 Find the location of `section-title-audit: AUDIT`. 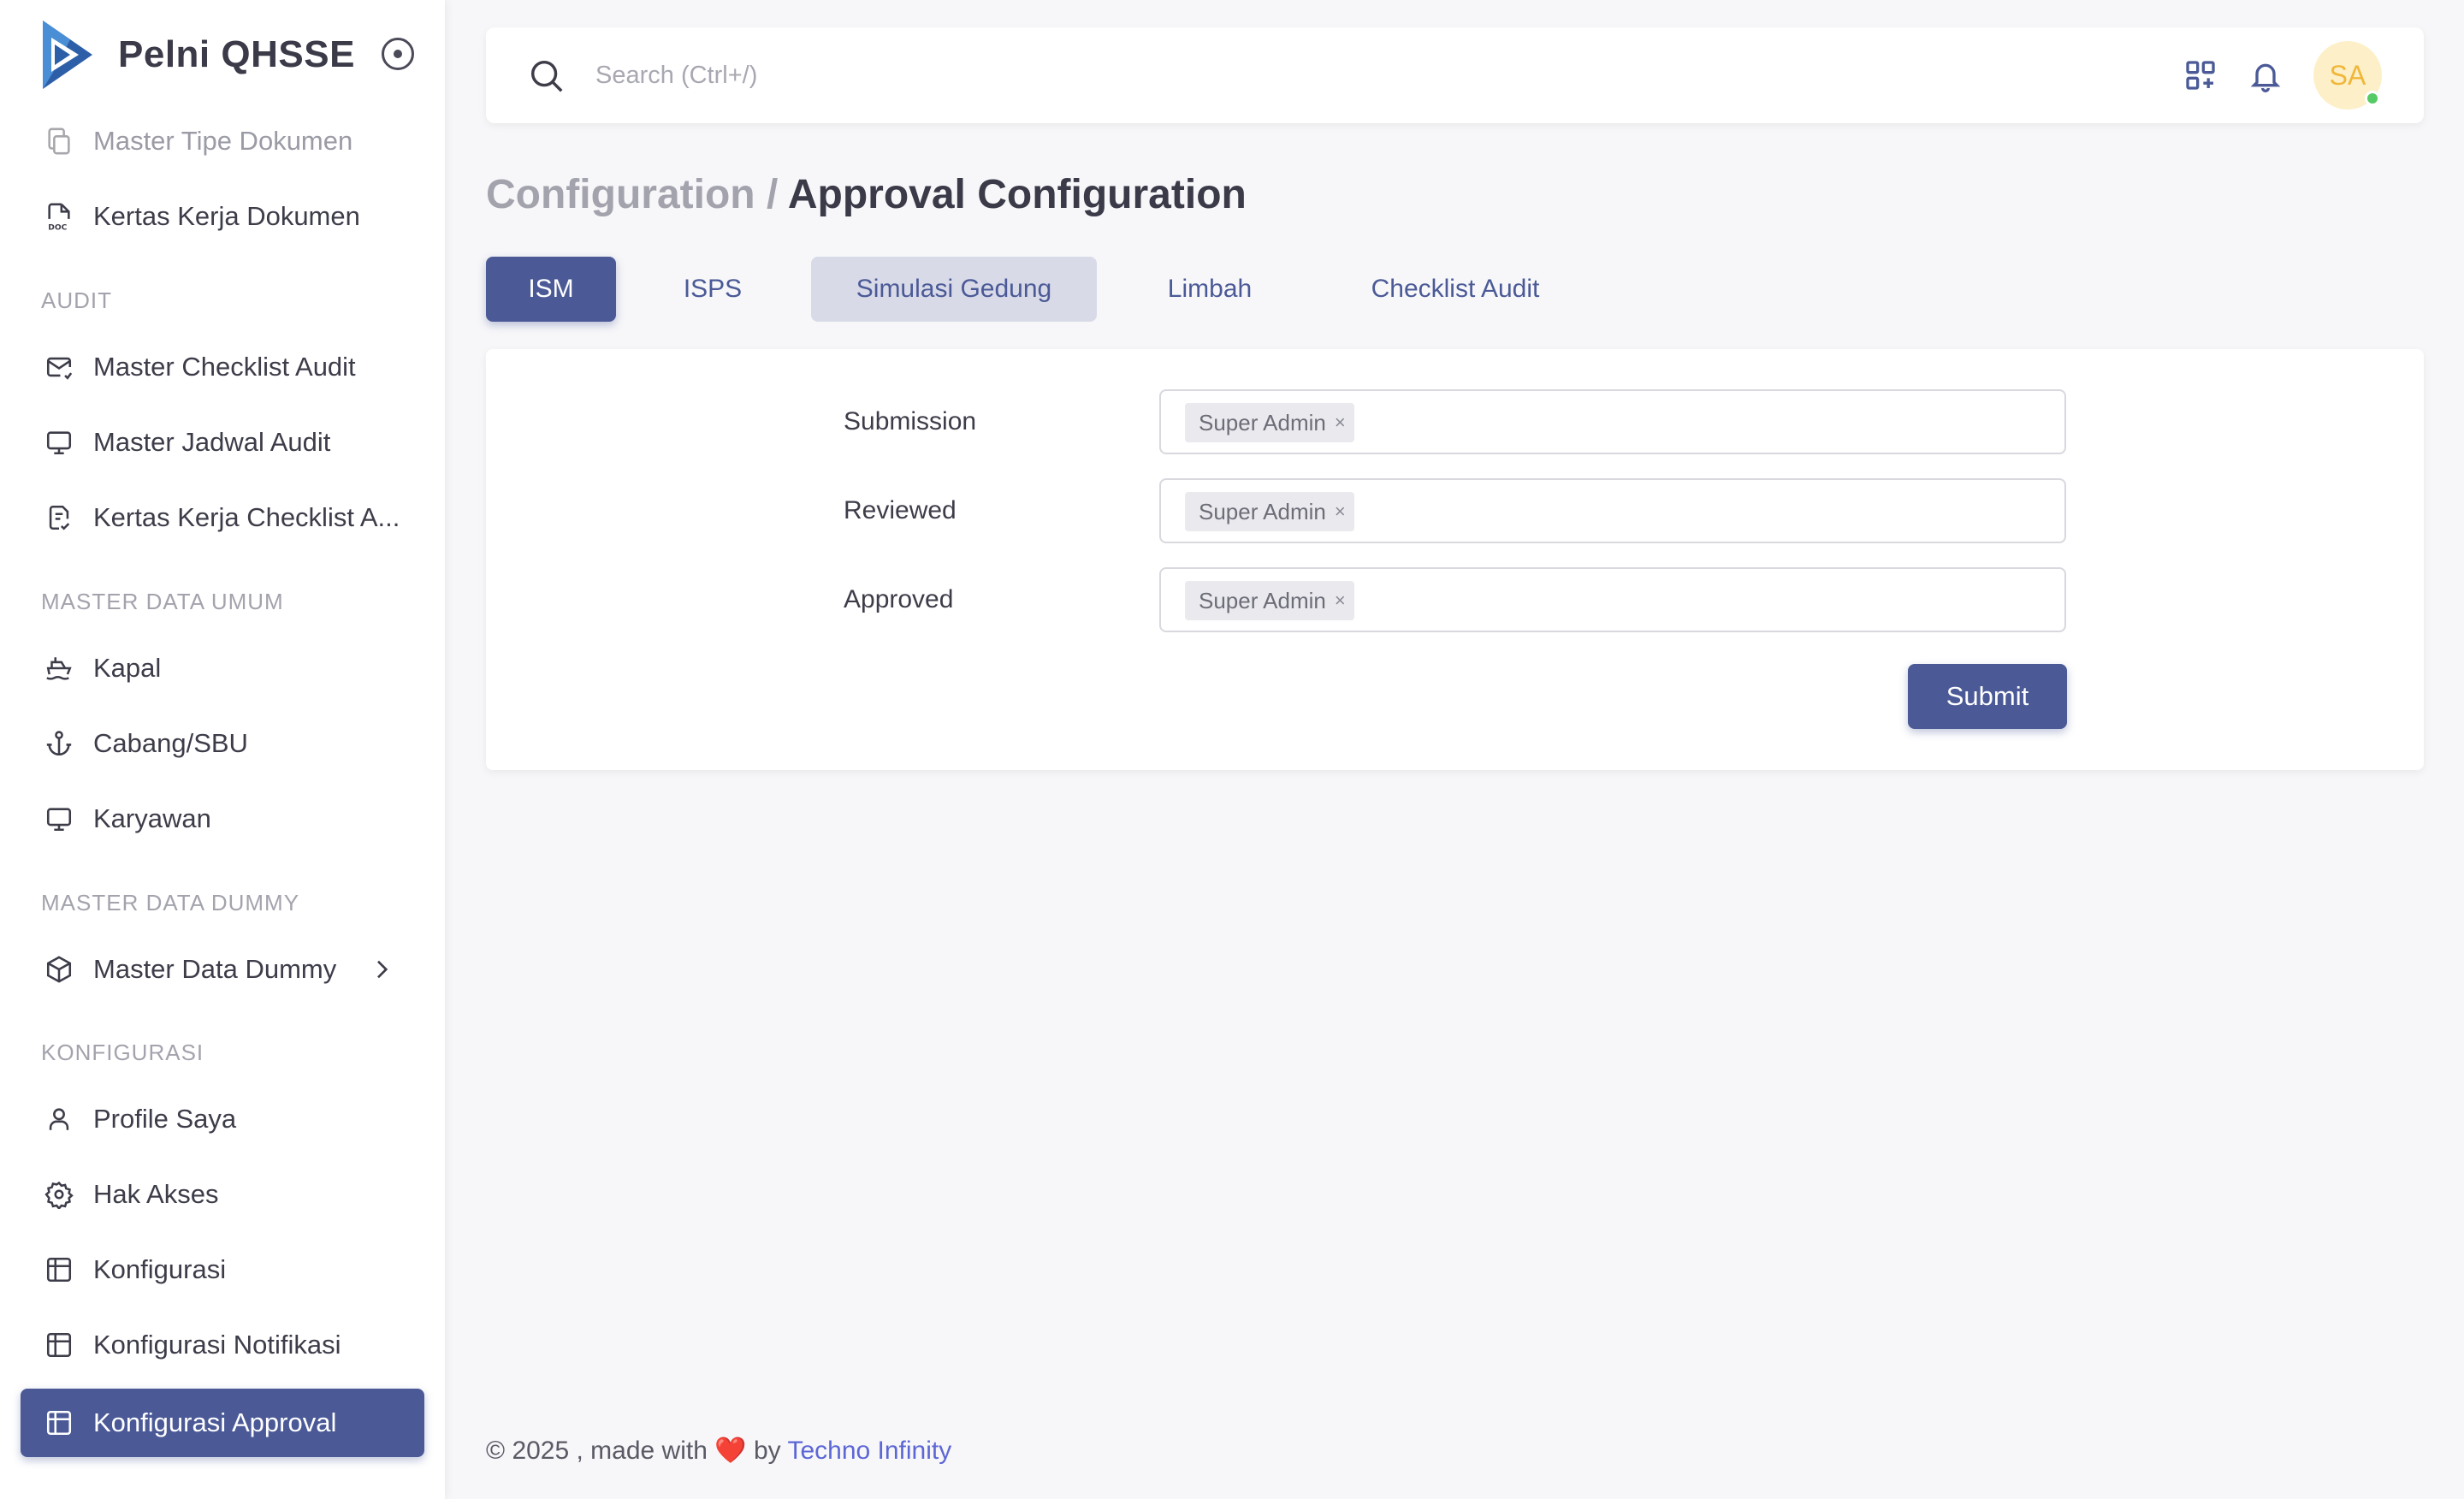

section-title-audit: AUDIT is located at coordinates (76, 300).